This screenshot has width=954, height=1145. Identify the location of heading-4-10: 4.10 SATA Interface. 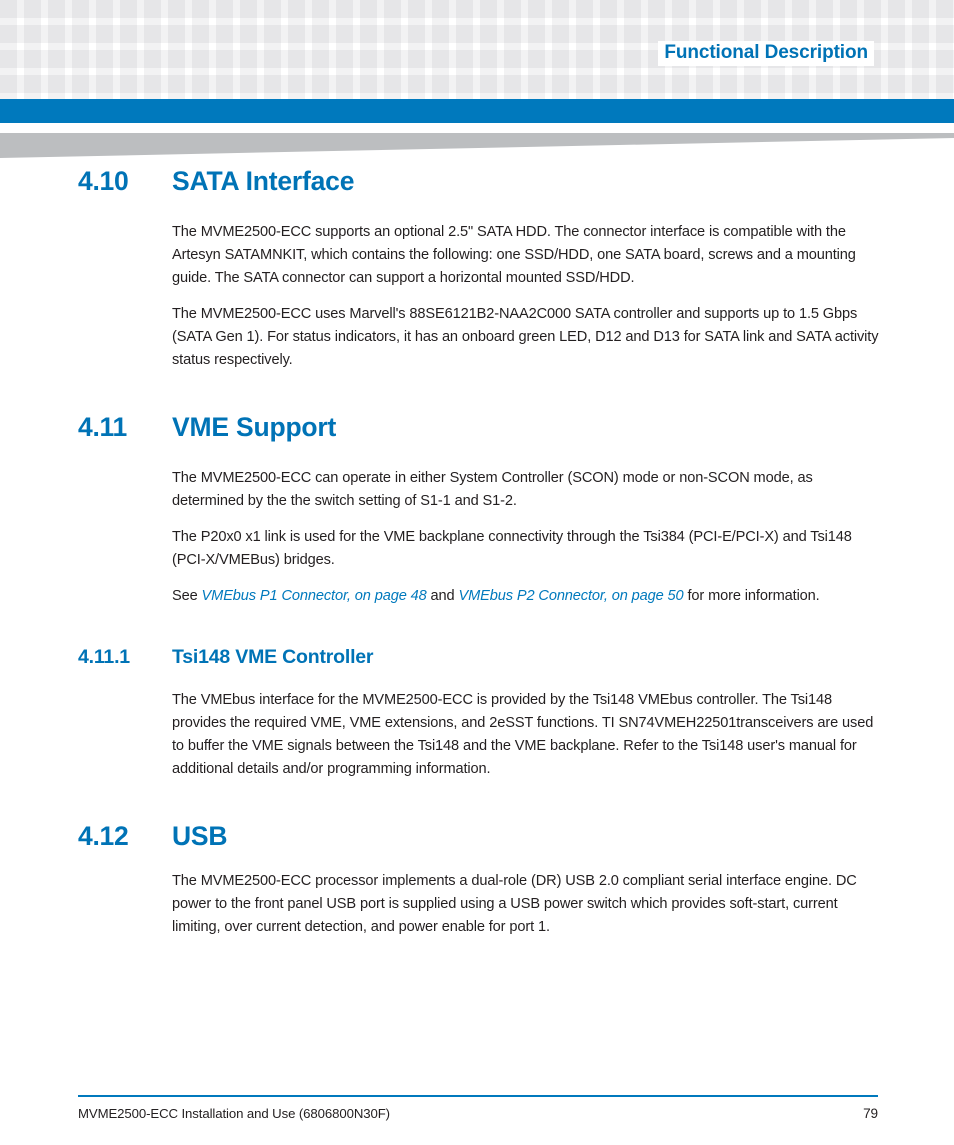
(477, 181).